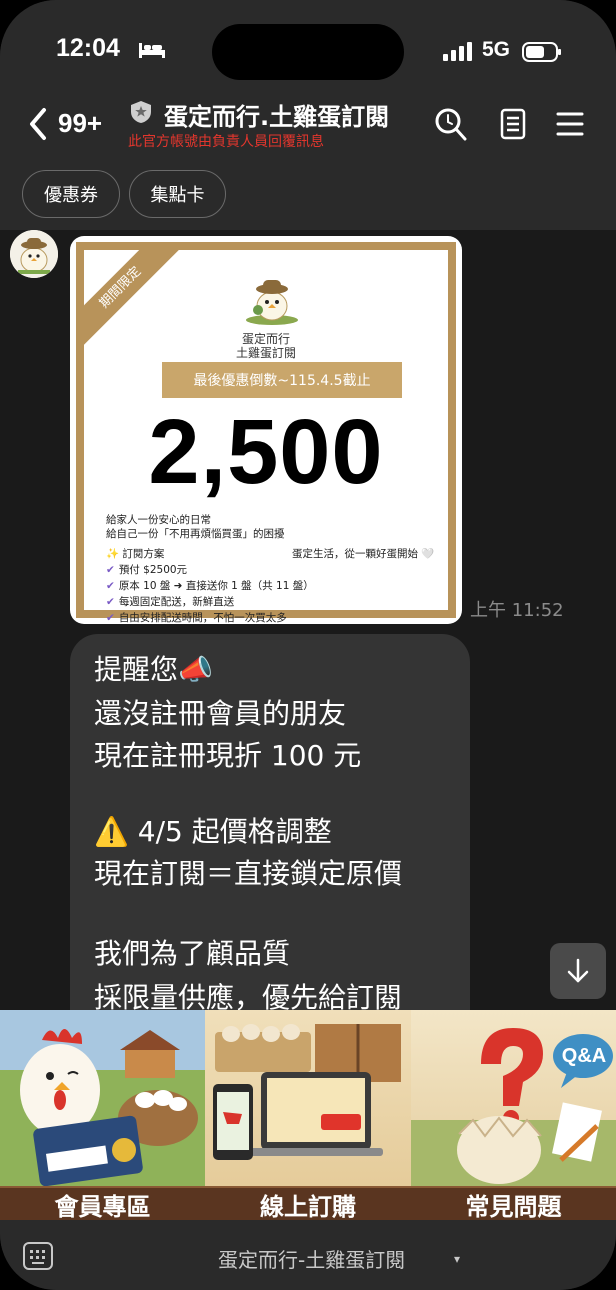 The width and height of the screenshot is (616, 1290). I want to click on signal-icon, so click(457, 51).